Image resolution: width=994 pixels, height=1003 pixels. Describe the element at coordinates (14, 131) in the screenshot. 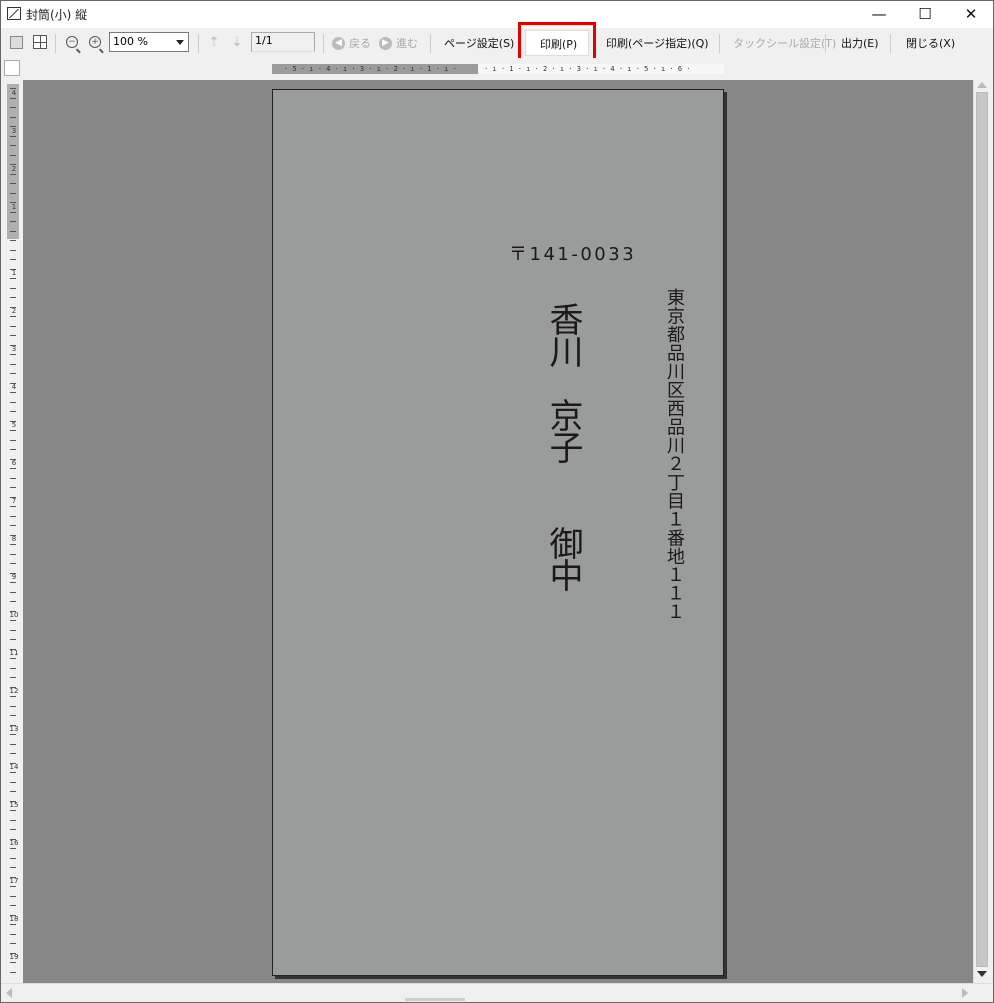

I see `ruler-label: 3` at that location.